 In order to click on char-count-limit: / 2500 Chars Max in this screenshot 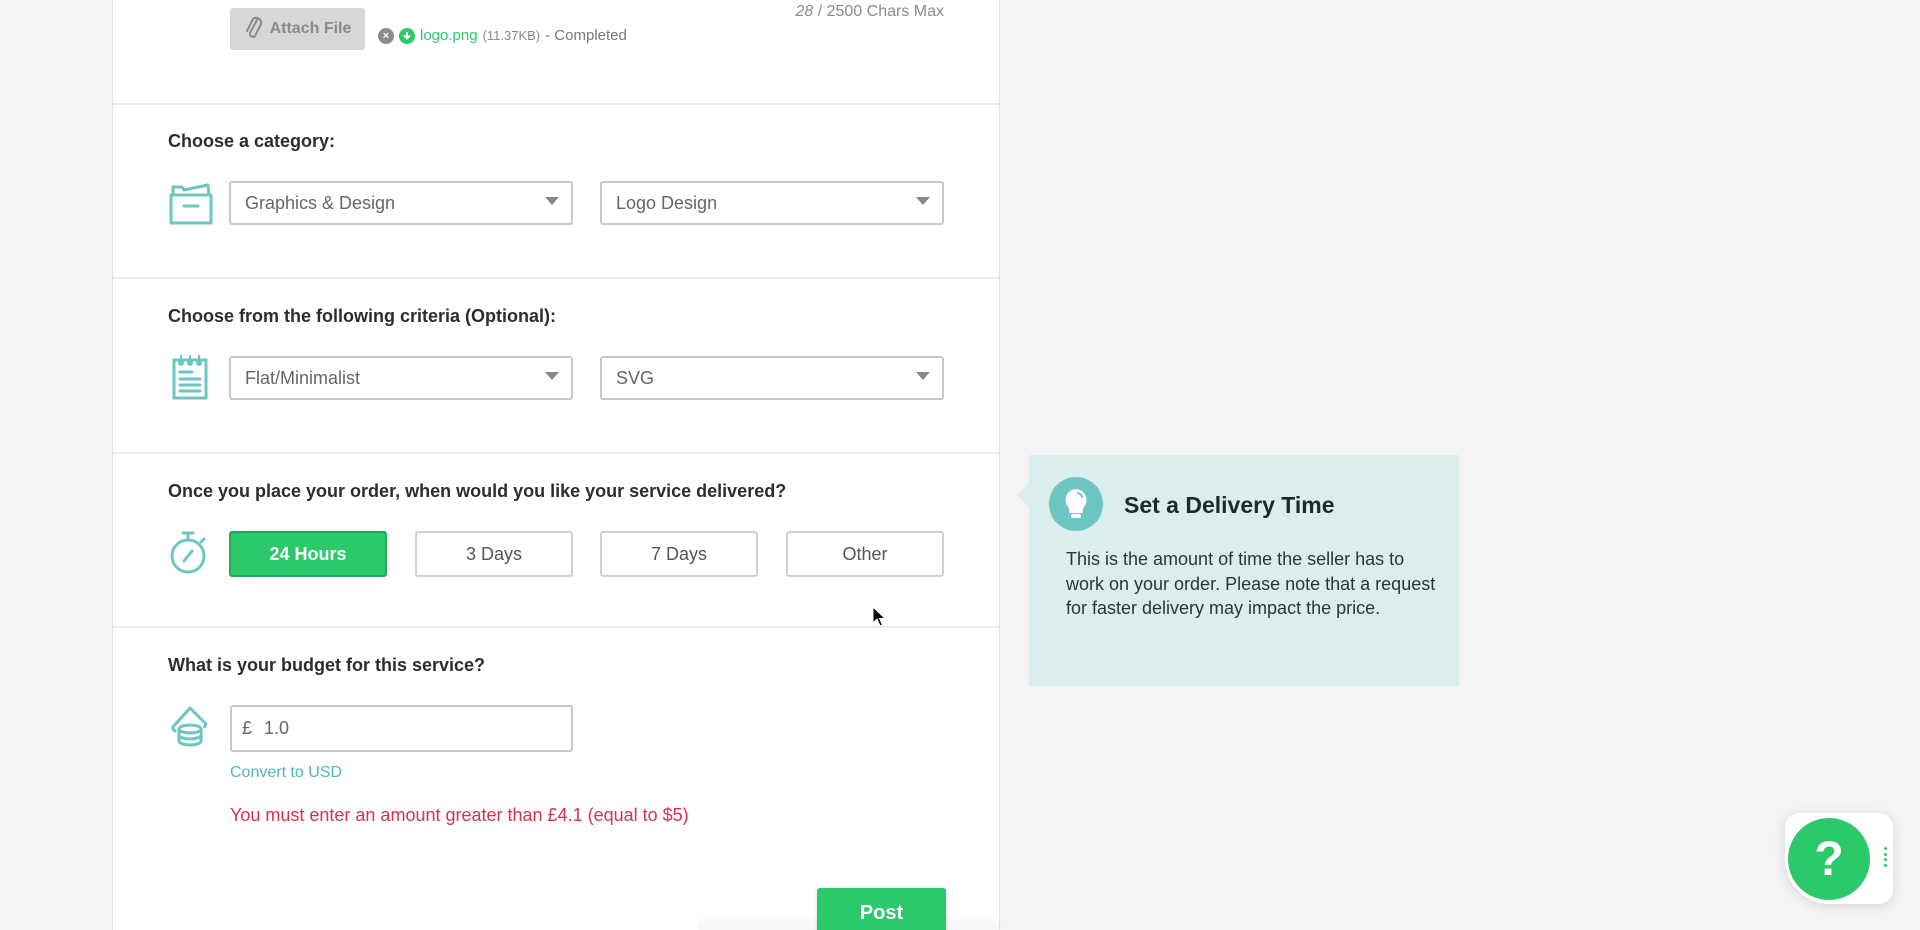, I will do `click(880, 11)`.